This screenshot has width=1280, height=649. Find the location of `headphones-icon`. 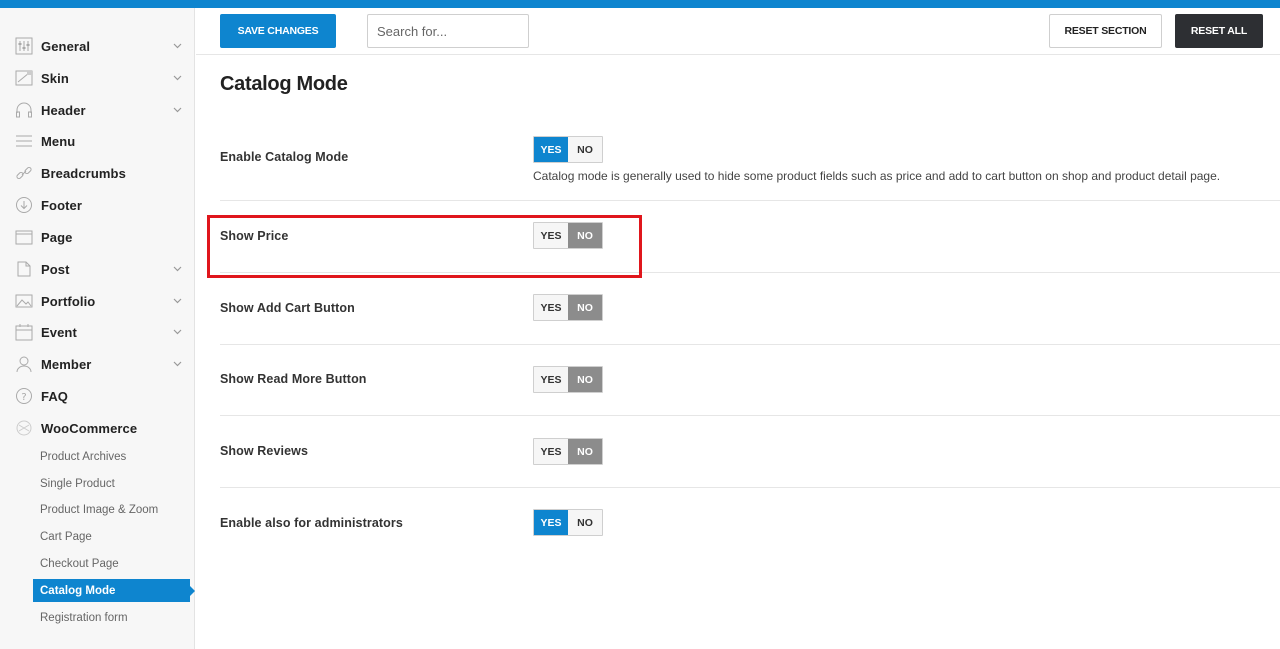

headphones-icon is located at coordinates (24, 110).